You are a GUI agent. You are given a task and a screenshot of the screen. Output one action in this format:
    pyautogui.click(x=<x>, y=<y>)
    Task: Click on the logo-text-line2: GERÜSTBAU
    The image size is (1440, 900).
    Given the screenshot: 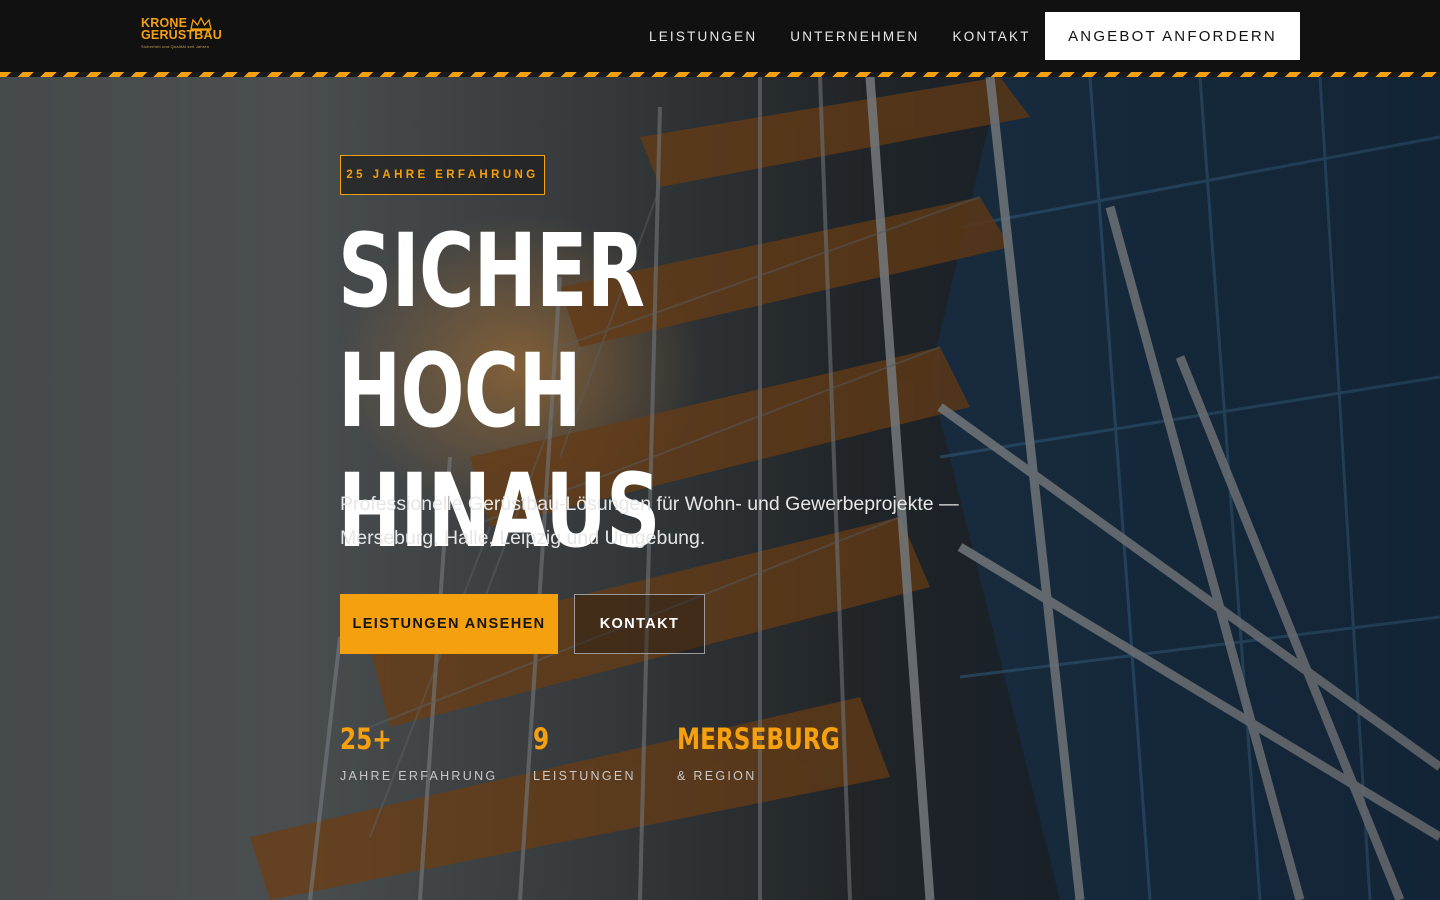 What is the action you would take?
    pyautogui.click(x=181, y=35)
    